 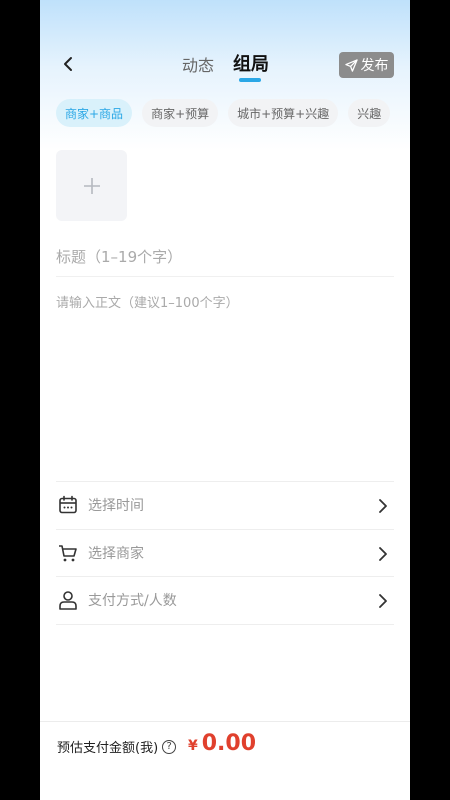 What do you see at coordinates (68, 553) in the screenshot?
I see `cart-icon` at bounding box center [68, 553].